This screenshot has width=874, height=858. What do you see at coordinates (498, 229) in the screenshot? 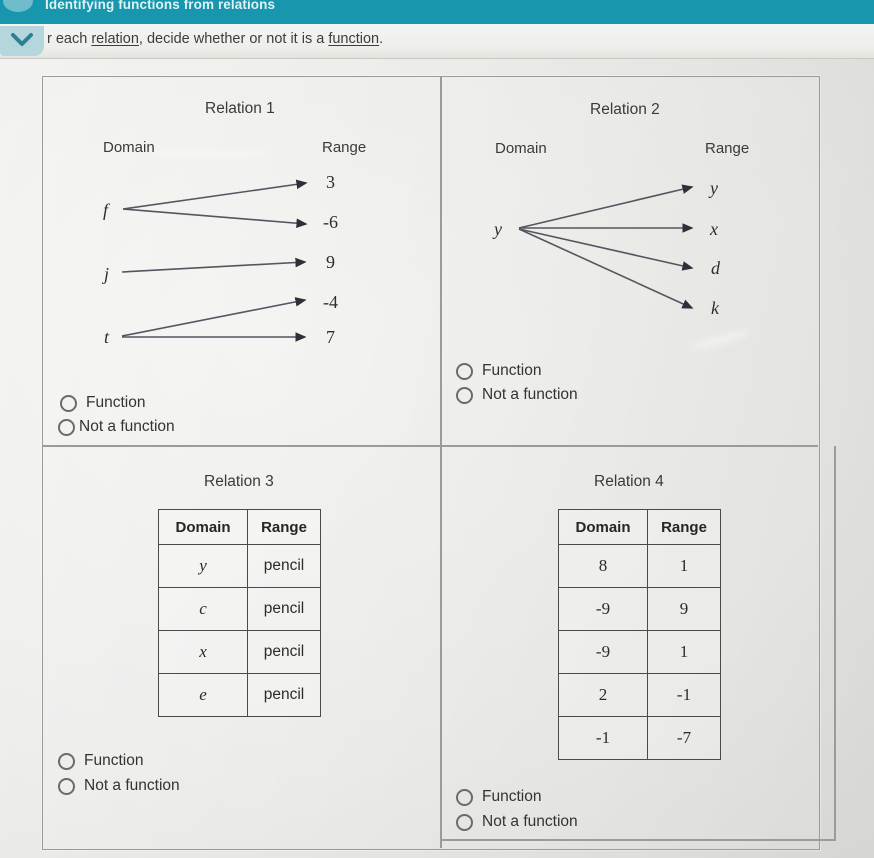
I see `relation-2-domain-node-0: y` at bounding box center [498, 229].